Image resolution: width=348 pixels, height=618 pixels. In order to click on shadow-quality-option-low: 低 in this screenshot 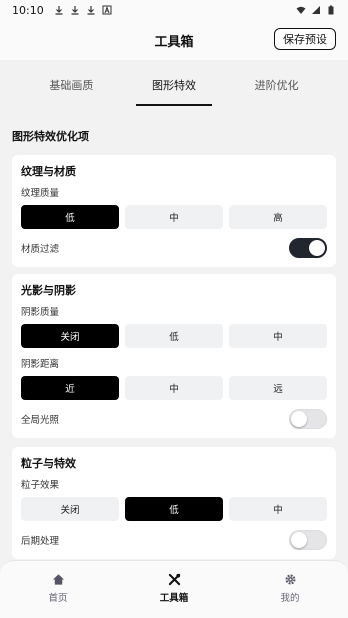, I will do `click(174, 336)`.